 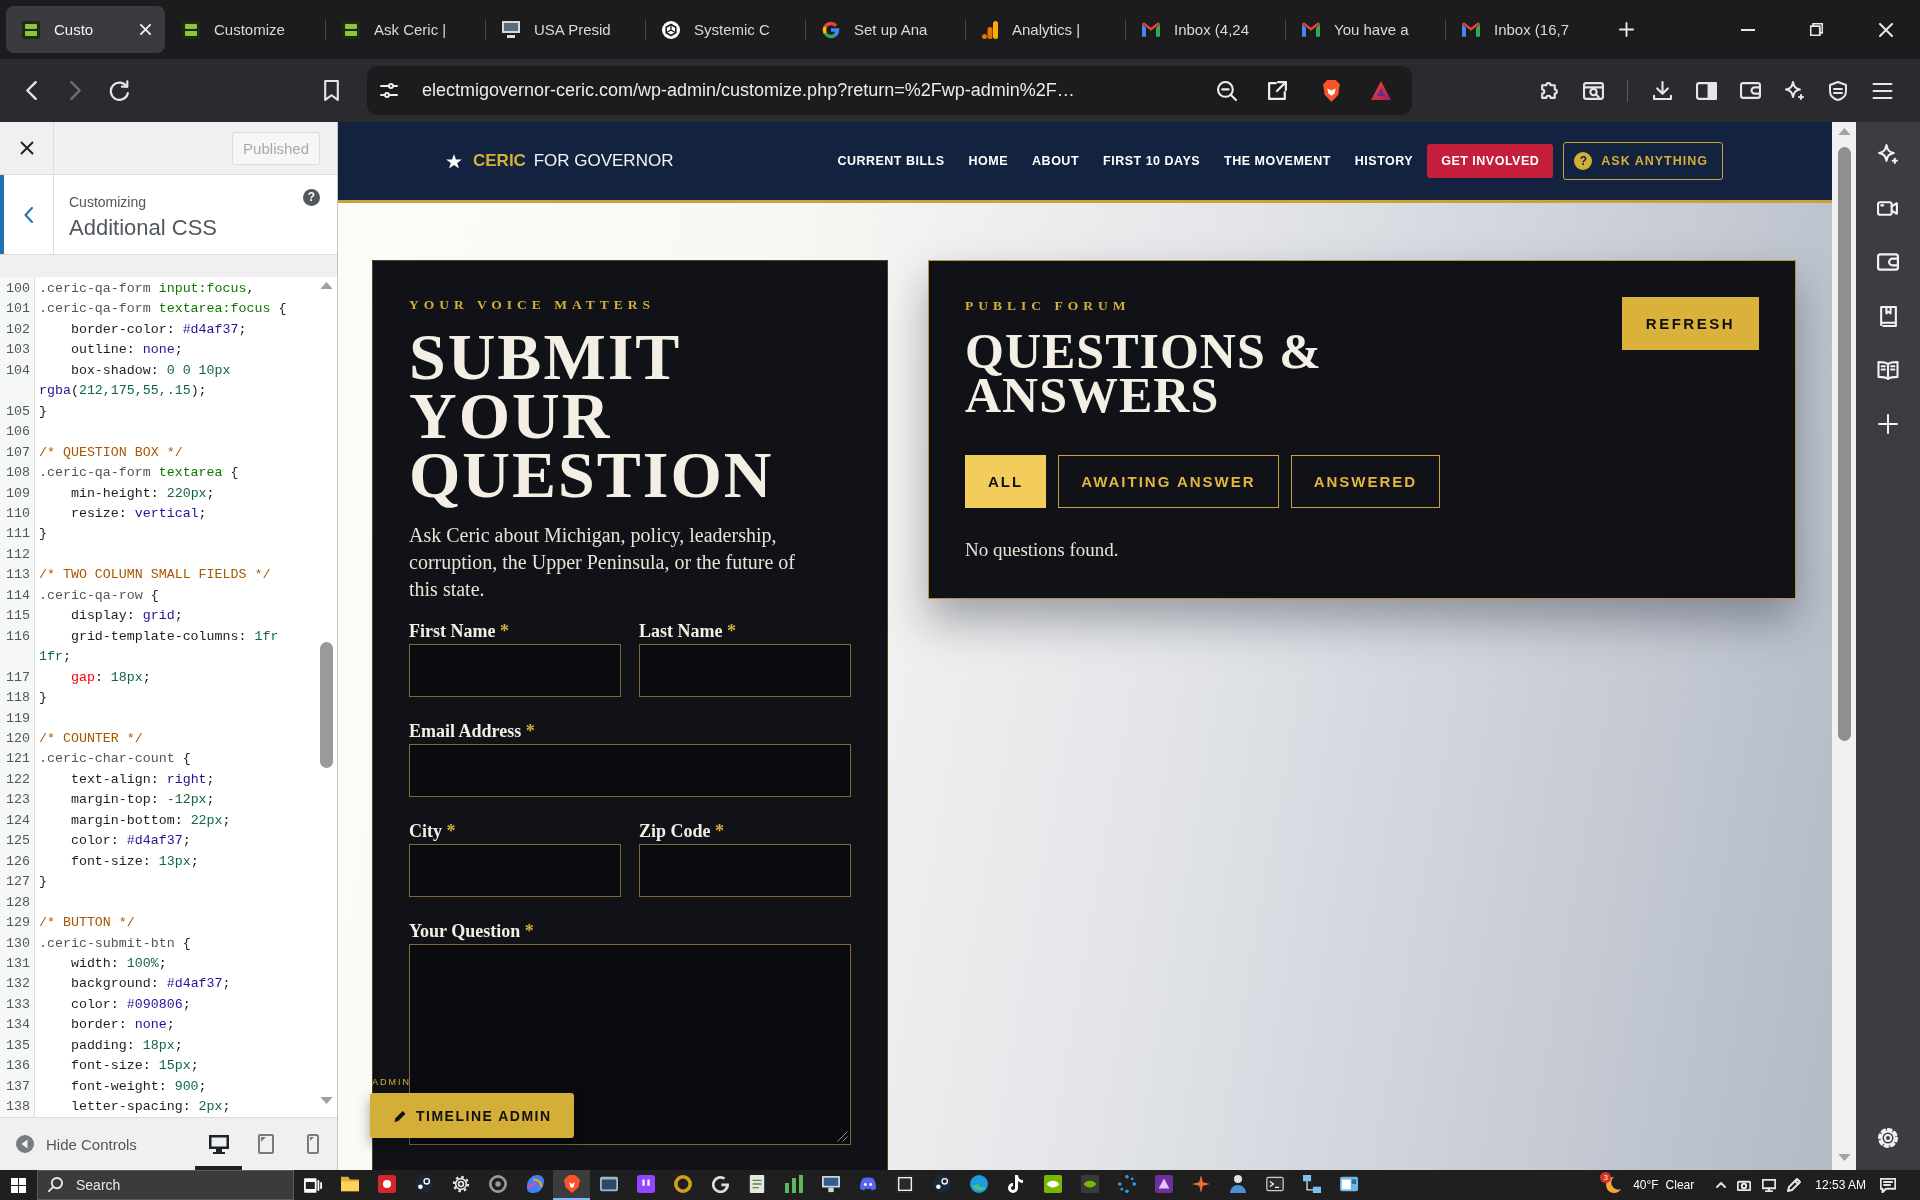 I want to click on help-icon: ?, so click(x=311, y=197).